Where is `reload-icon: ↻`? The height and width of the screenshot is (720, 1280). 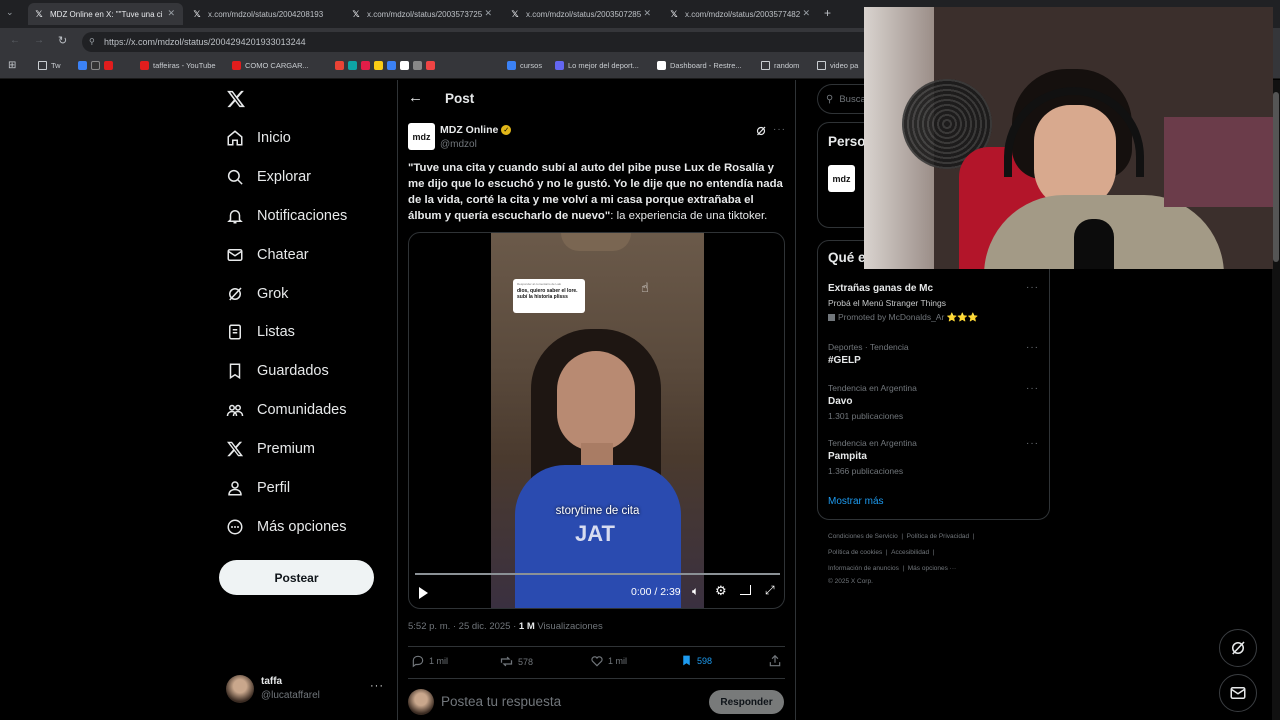
reload-icon: ↻ is located at coordinates (62, 40).